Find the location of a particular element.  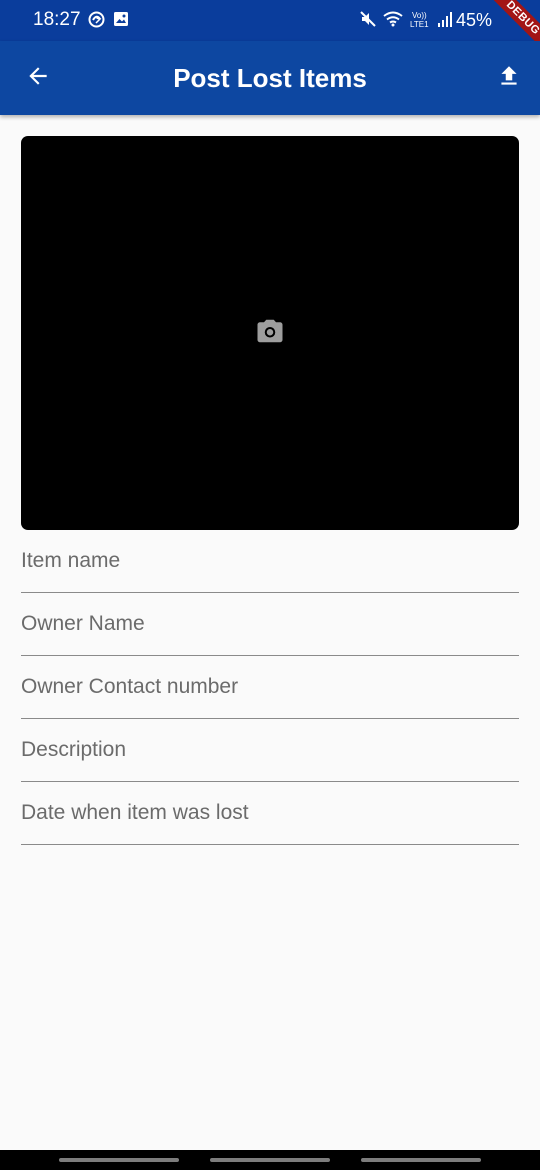

app-bar: Post Lost Items is located at coordinates (270, 78).